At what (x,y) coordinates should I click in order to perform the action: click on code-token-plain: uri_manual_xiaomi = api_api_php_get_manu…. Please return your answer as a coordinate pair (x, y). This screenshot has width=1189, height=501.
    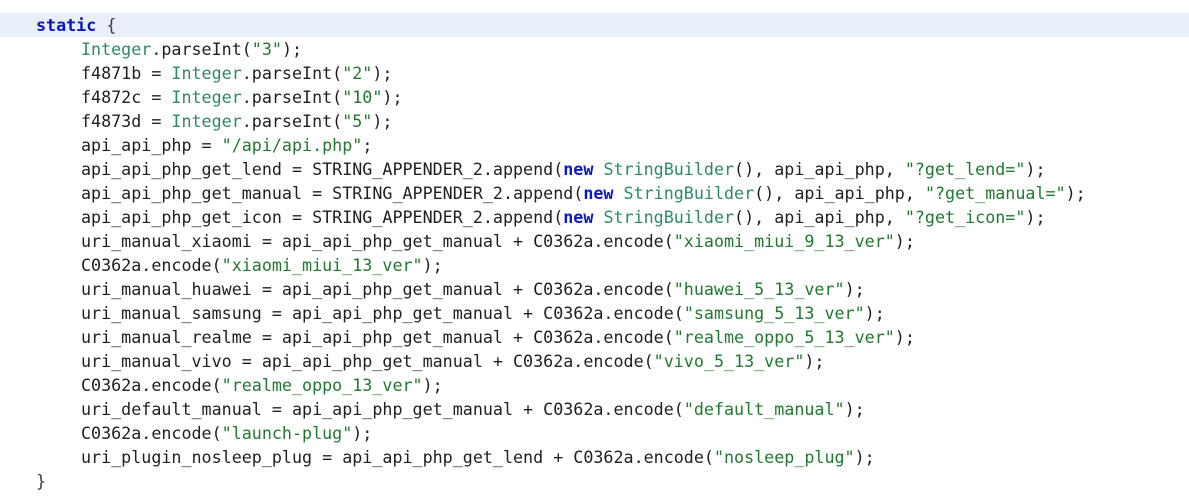
    Looking at the image, I should click on (377, 241).